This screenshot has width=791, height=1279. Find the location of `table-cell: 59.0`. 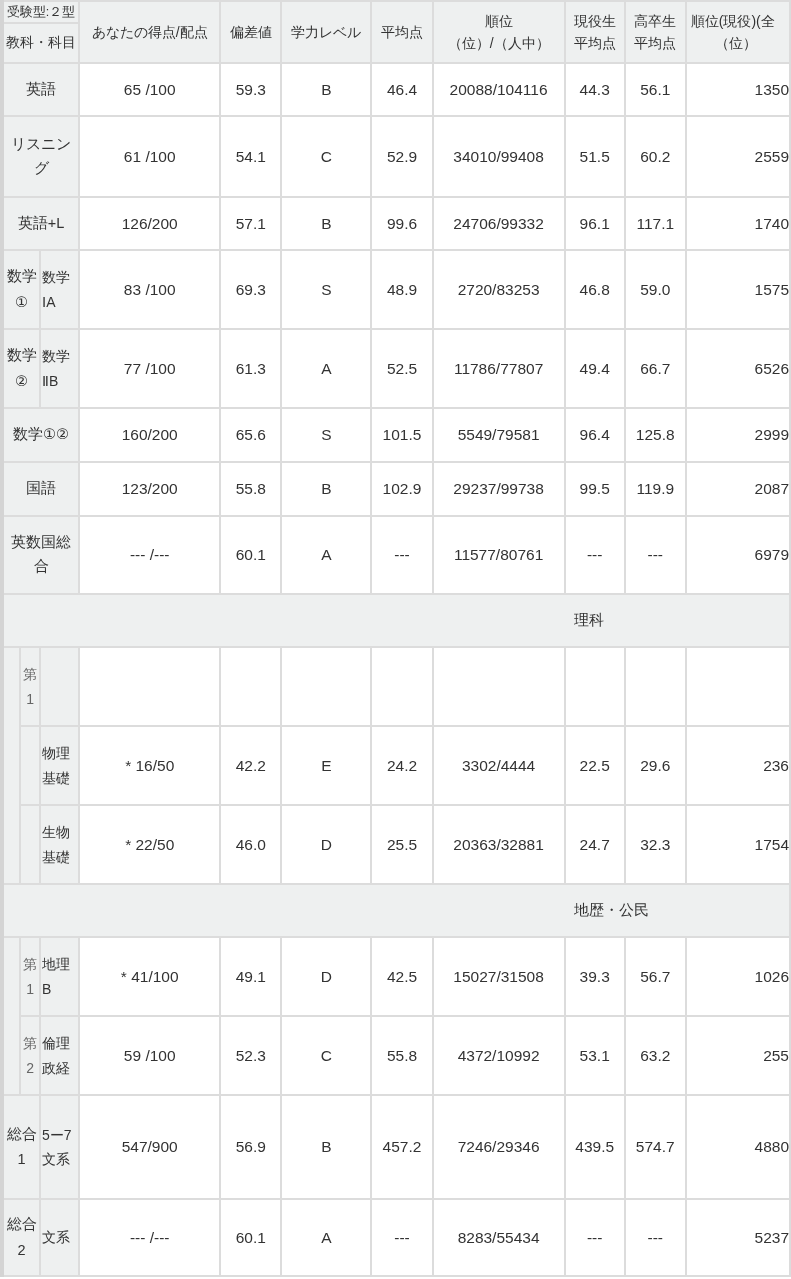

table-cell: 59.0 is located at coordinates (655, 289).